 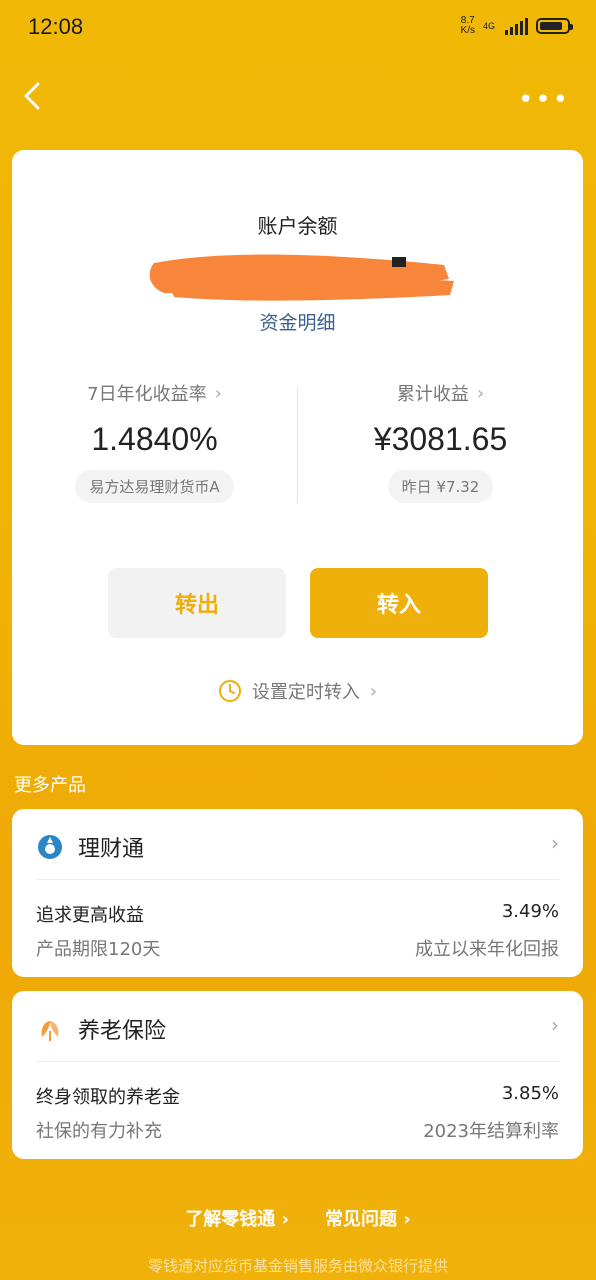 I want to click on product-subtitle: 产品期限120天, so click(x=98, y=949).